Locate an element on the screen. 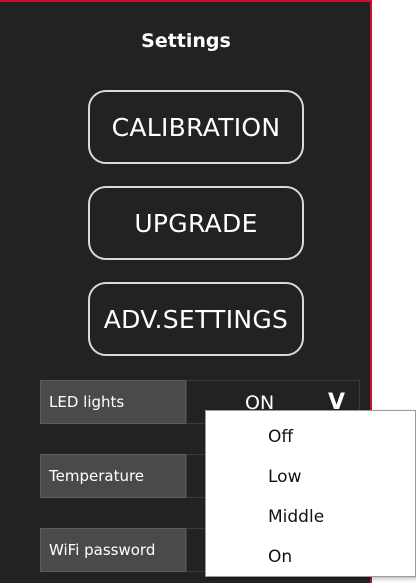 The height and width of the screenshot is (583, 416). option-off: Off is located at coordinates (280, 437).